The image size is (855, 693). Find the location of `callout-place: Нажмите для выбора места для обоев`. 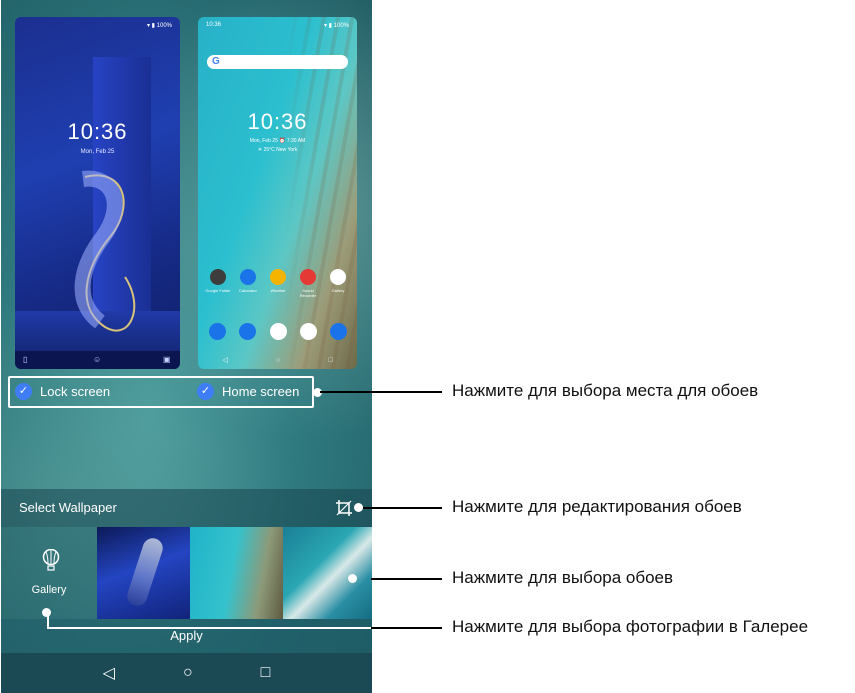

callout-place: Нажмите для выбора места для обоев is located at coordinates (605, 390).